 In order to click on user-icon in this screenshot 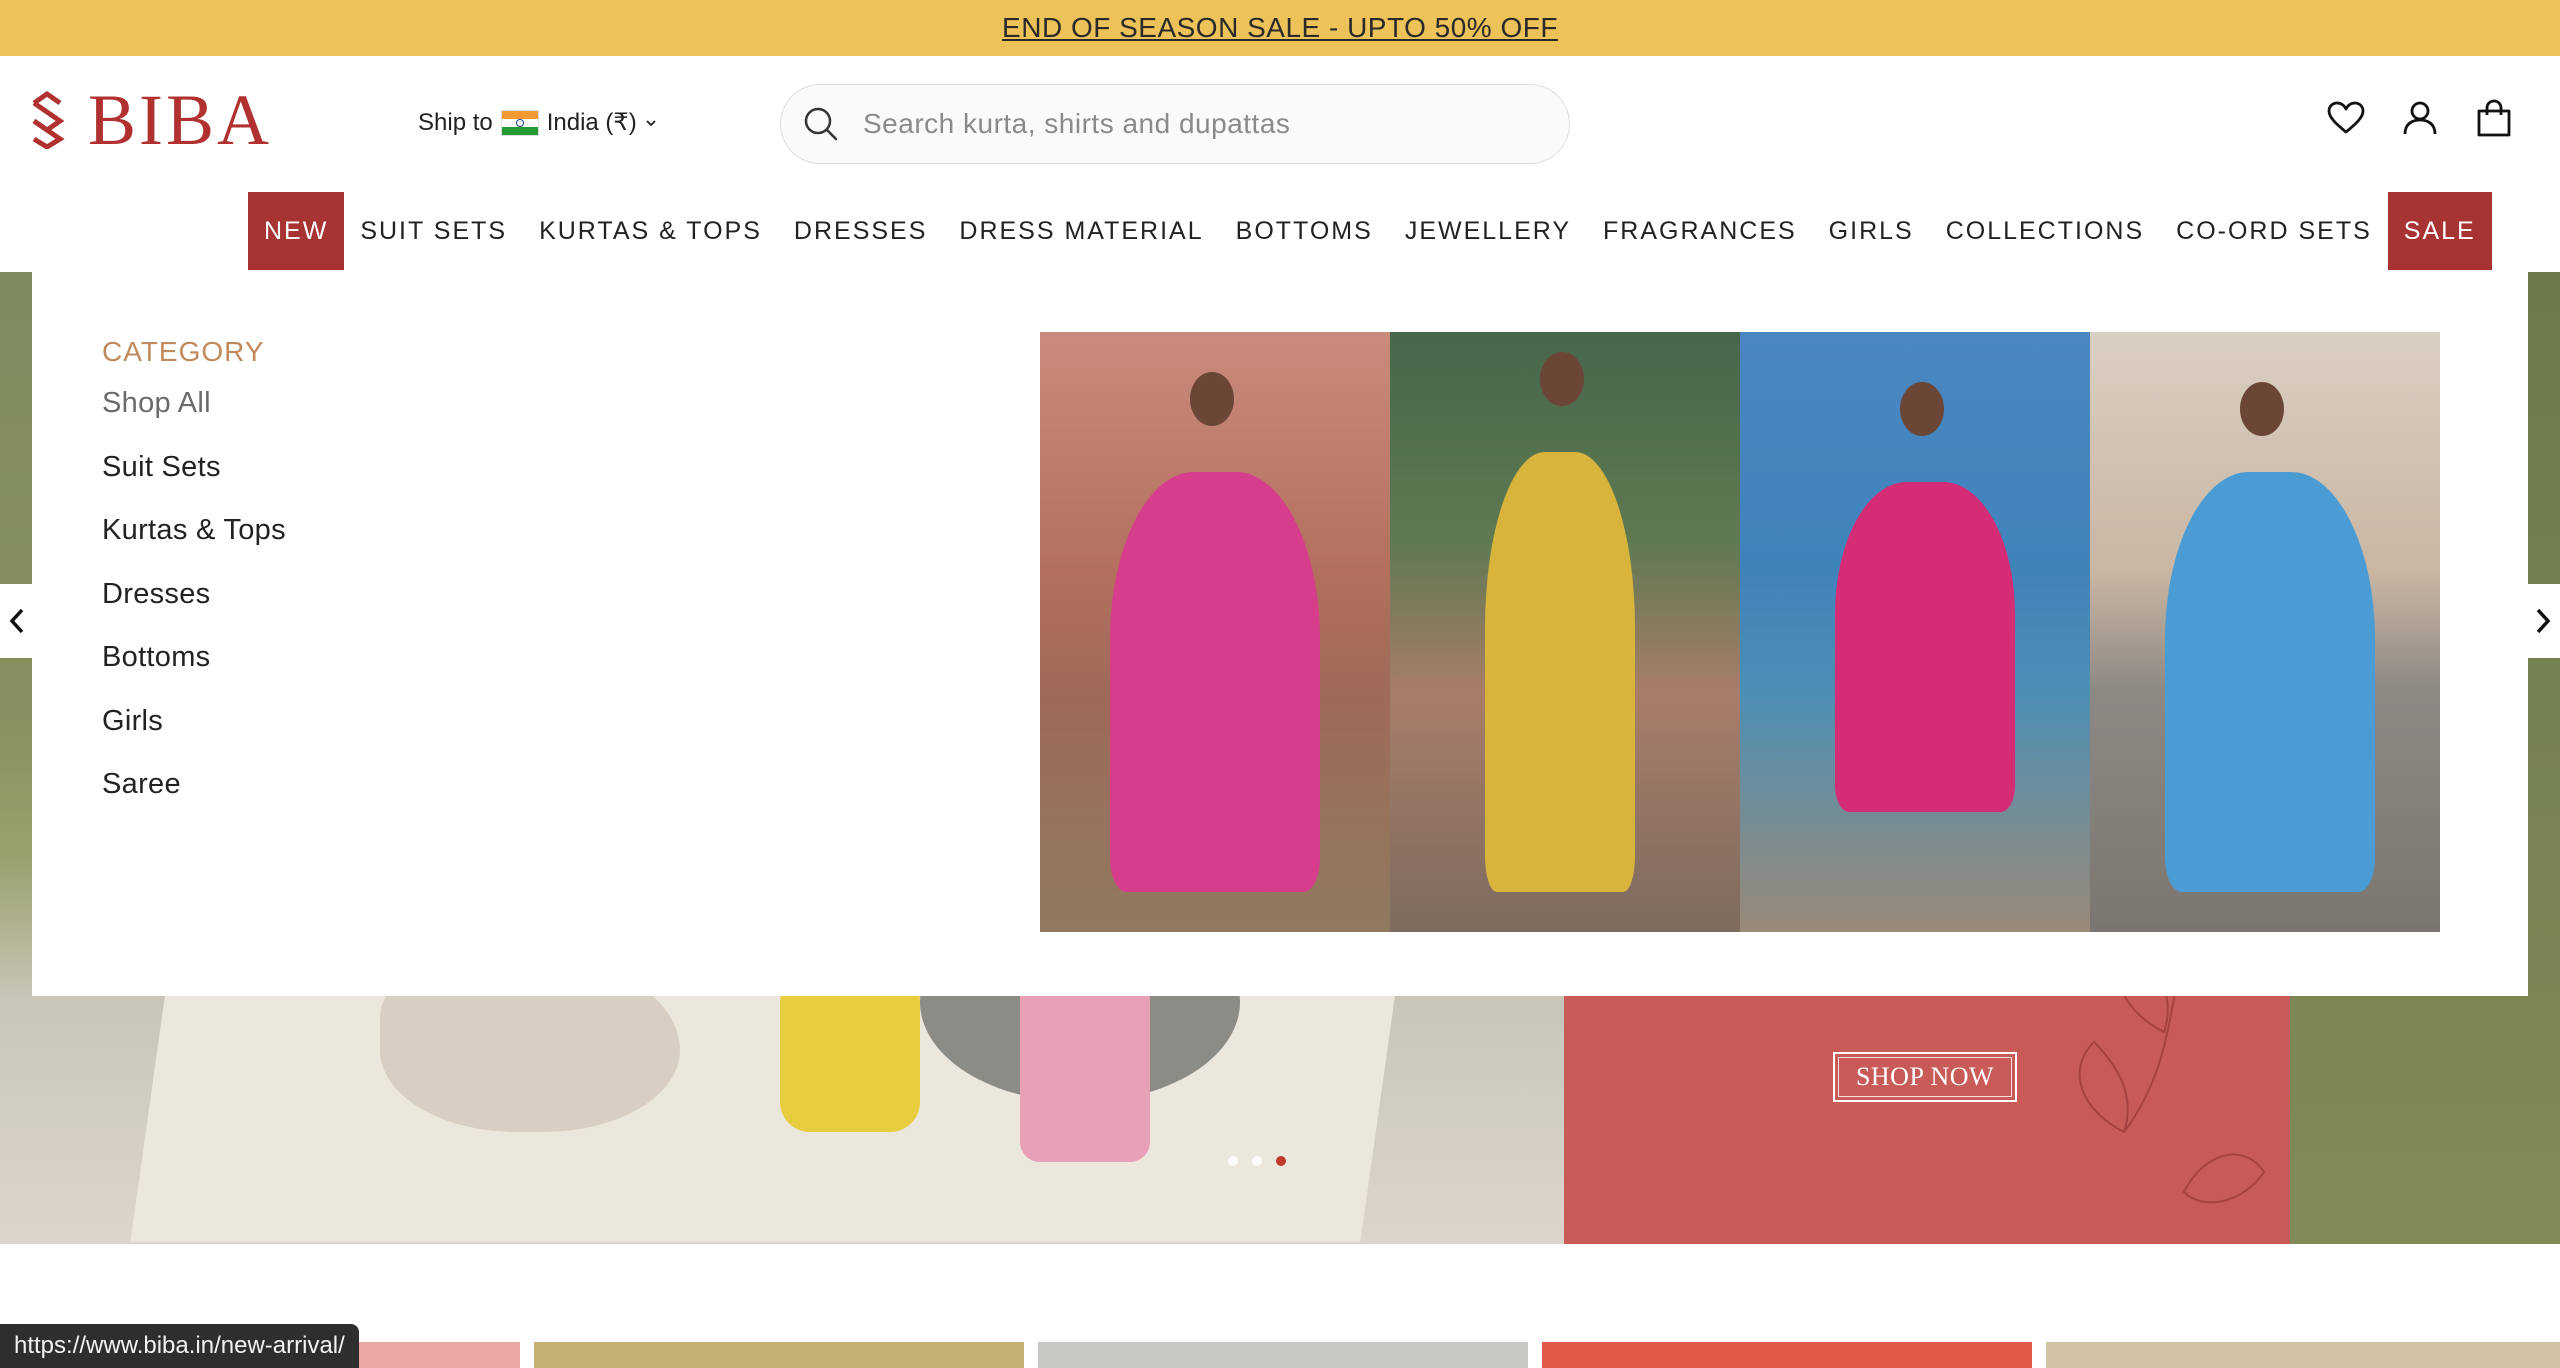, I will do `click(2420, 118)`.